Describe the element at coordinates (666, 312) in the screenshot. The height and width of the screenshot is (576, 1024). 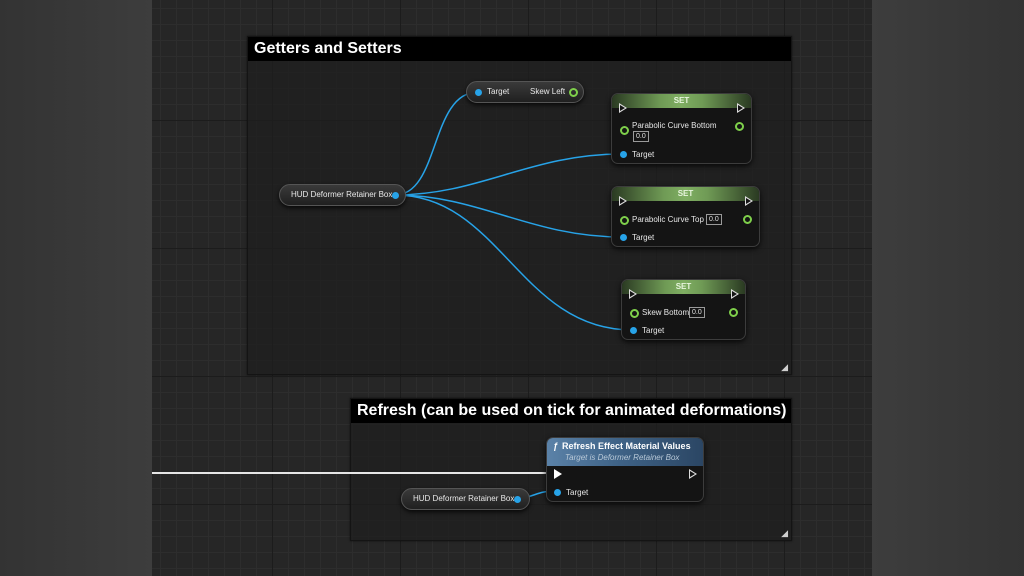
I see `skew-bottom-label: Skew Bottom` at that location.